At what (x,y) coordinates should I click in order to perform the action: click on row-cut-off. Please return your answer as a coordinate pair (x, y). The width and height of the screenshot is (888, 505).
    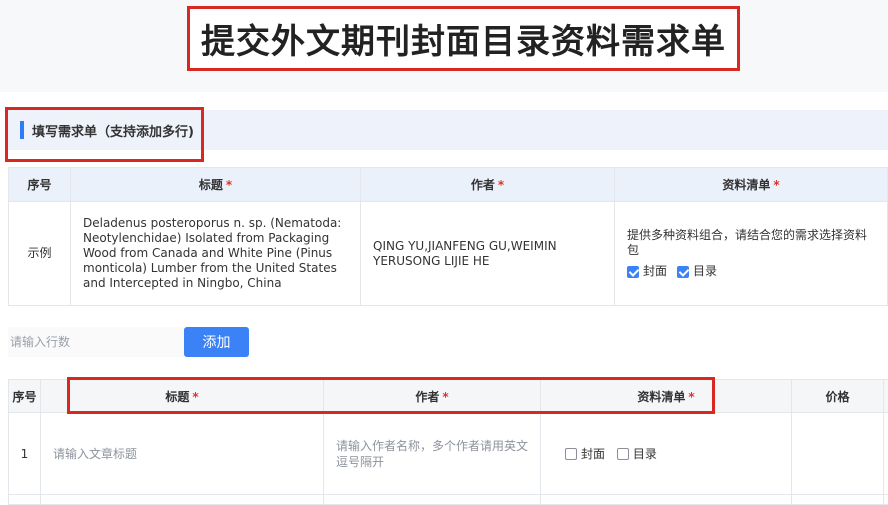
    Looking at the image, I should click on (886, 454).